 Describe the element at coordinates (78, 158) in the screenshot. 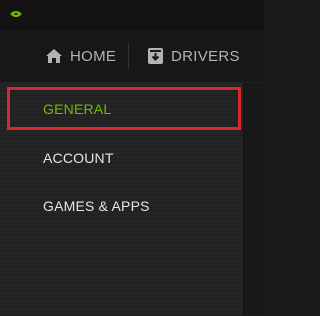

I see `sidebar-item-label: ACCOUNT` at that location.